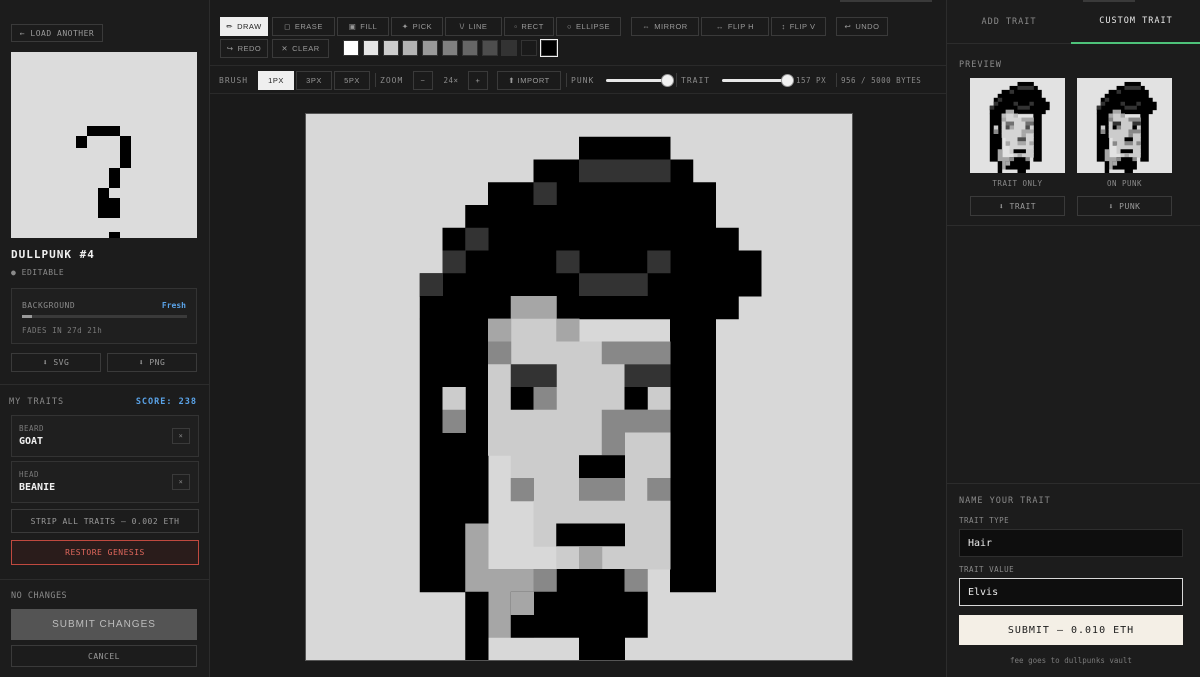  Describe the element at coordinates (230, 48) in the screenshot. I see `redo-icon: ↪` at that location.